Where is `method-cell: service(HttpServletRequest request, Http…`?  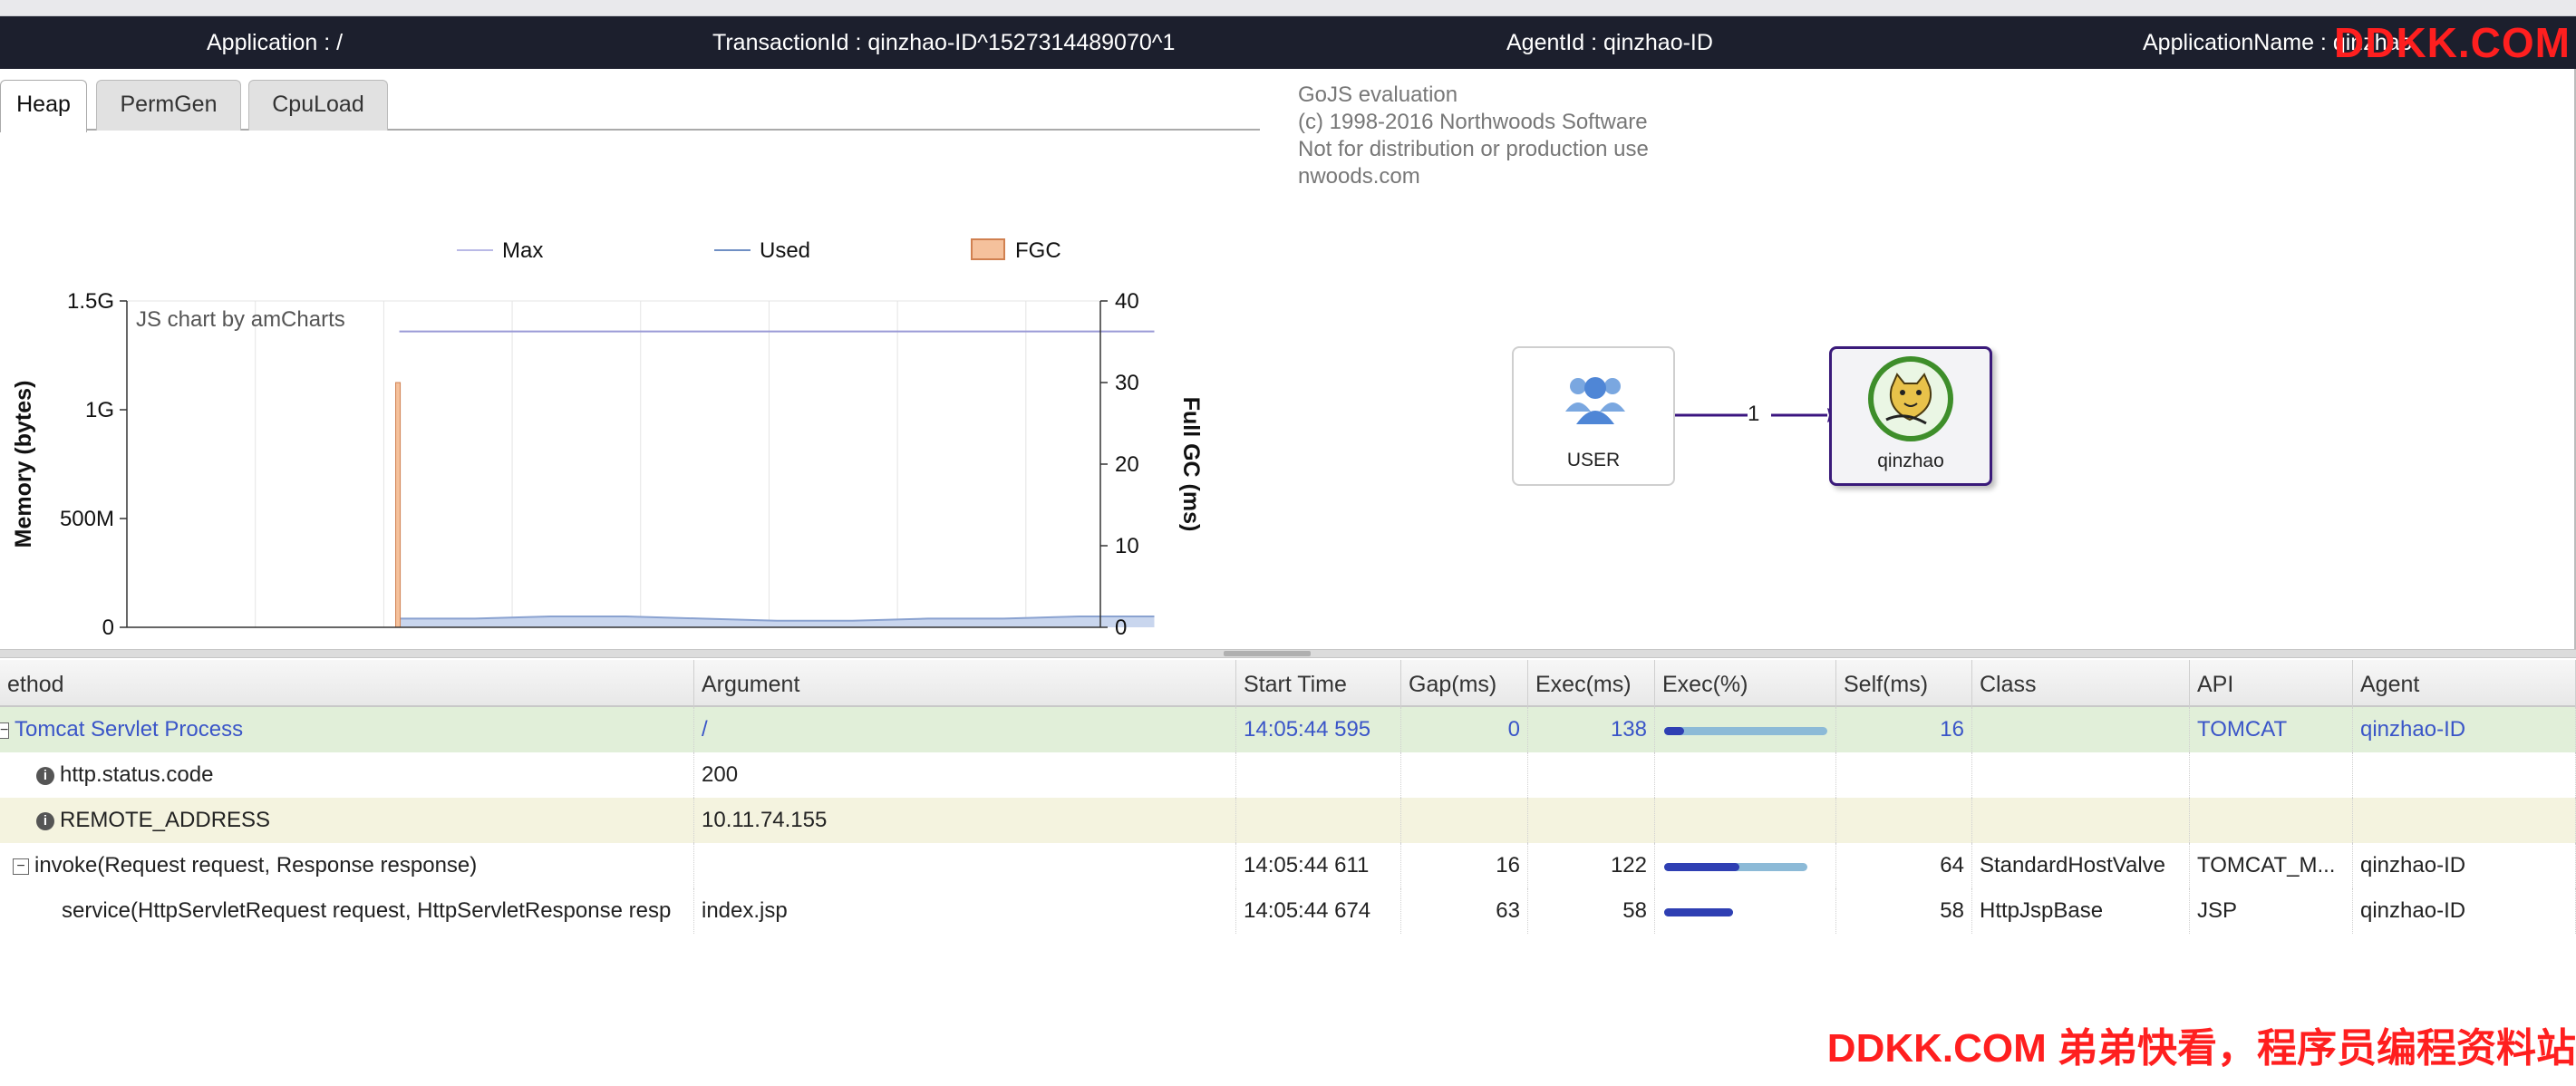
method-cell: service(HttpServletRequest request, Http… is located at coordinates (347, 911).